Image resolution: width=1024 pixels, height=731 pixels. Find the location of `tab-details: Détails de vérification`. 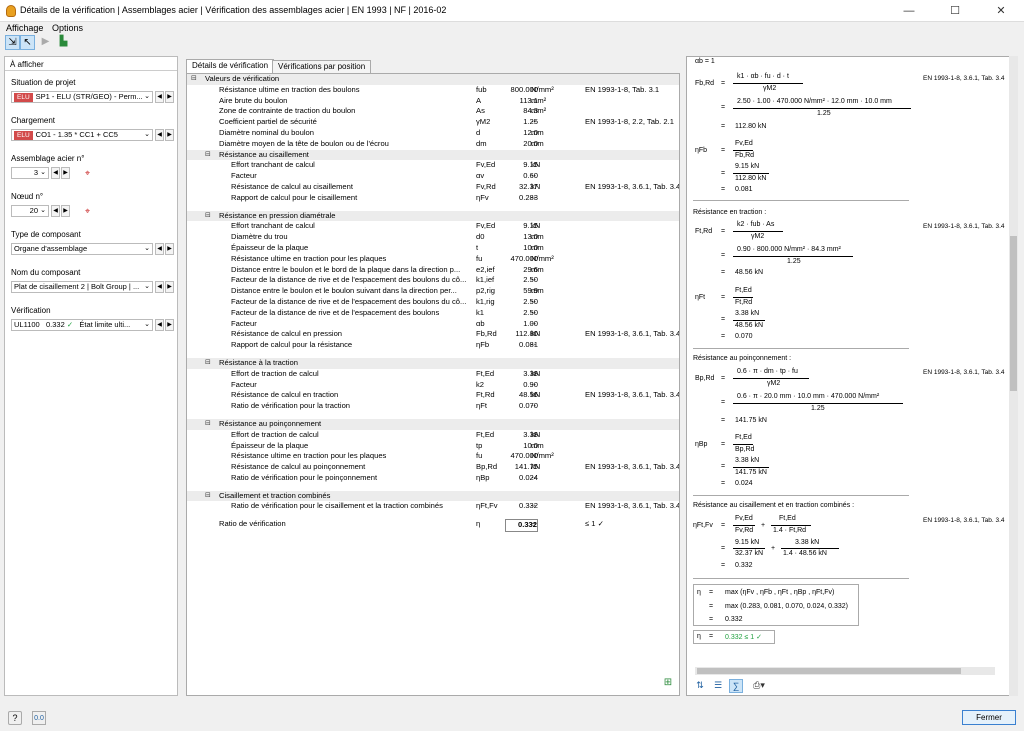

tab-details: Détails de vérification is located at coordinates (230, 66).